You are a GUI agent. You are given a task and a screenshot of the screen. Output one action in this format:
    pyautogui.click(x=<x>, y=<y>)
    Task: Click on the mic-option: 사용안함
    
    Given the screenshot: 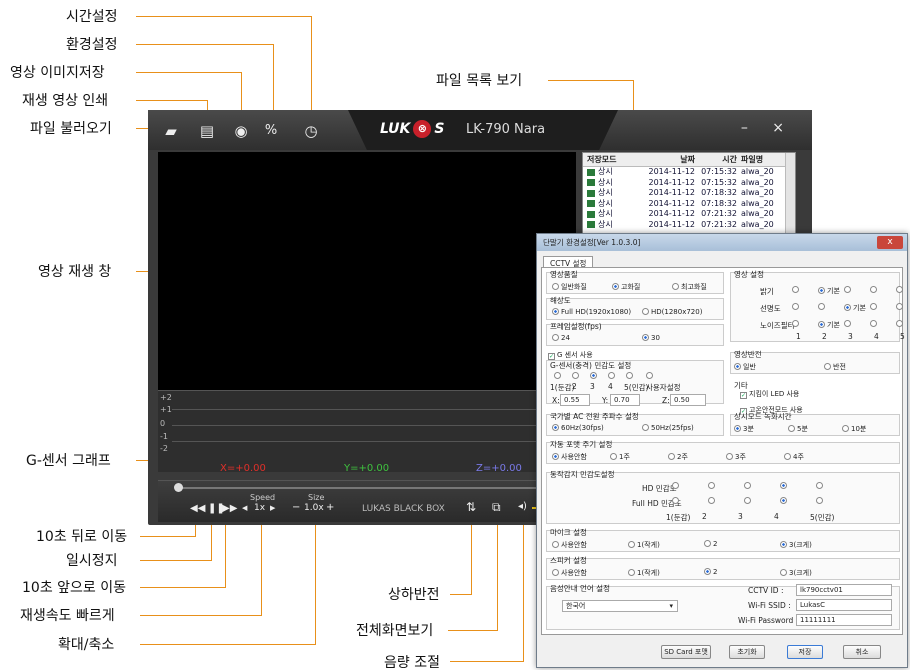 What is the action you would take?
    pyautogui.click(x=569, y=545)
    